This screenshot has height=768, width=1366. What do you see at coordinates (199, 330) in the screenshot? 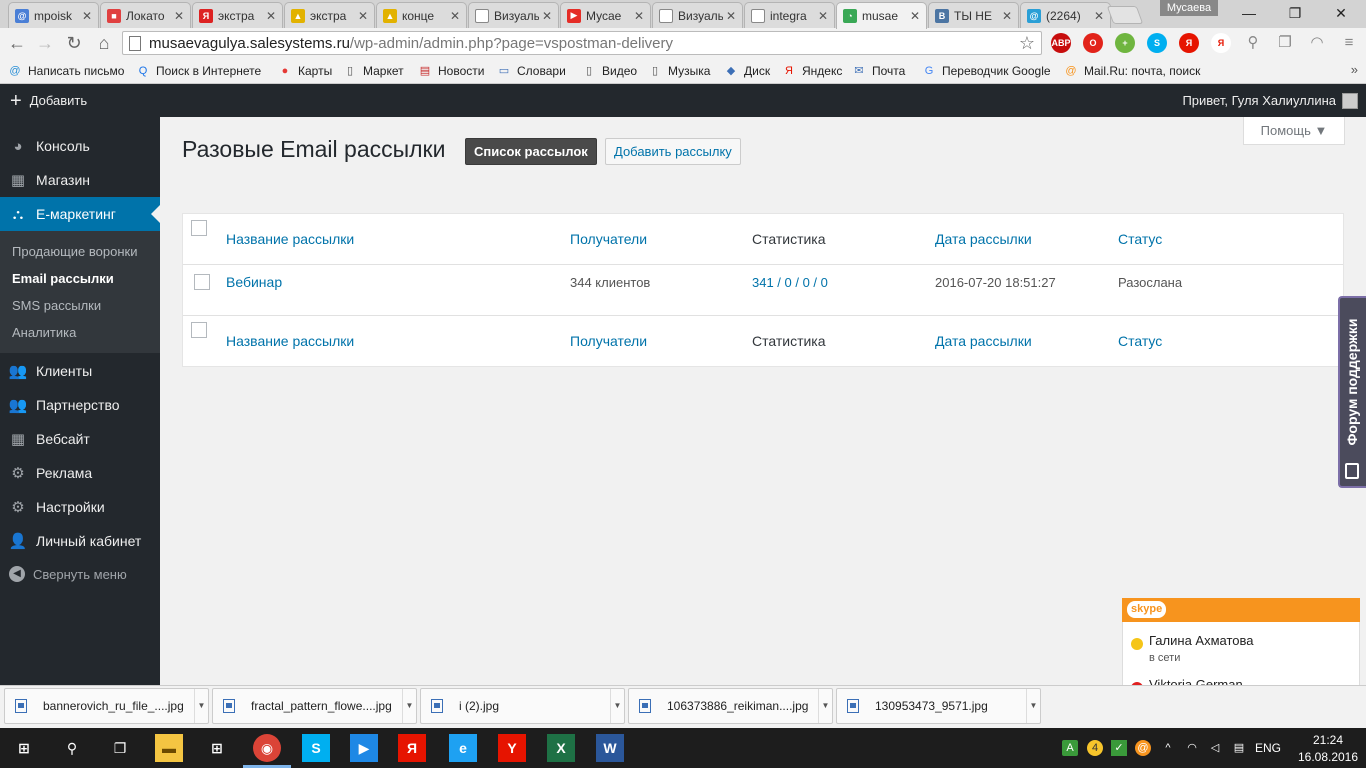
I see `select-all-checkbox-bottom` at bounding box center [199, 330].